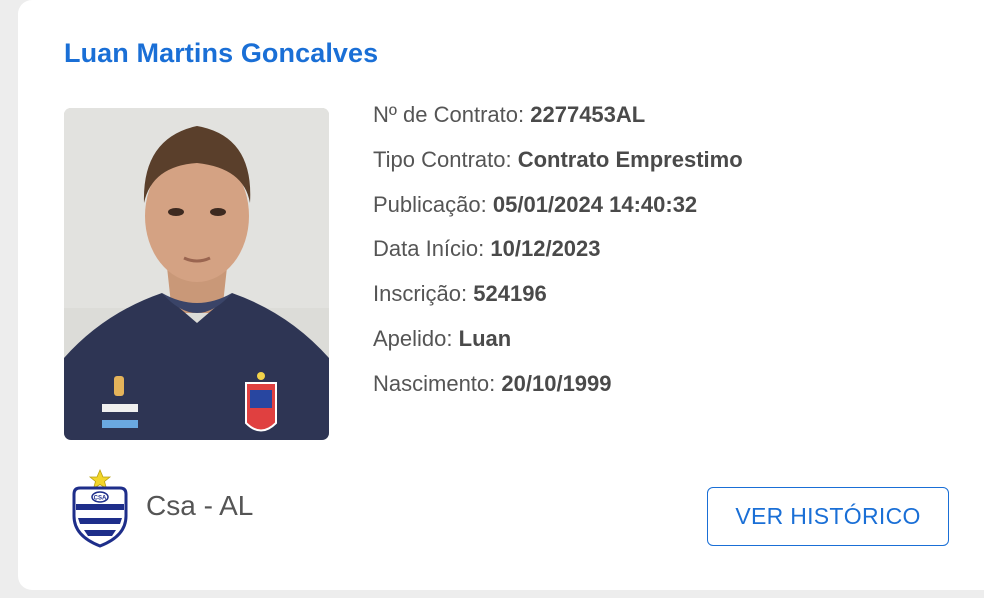 The width and height of the screenshot is (984, 598). What do you see at coordinates (828, 516) in the screenshot?
I see `view-history-button: VER HISTÓRICO` at bounding box center [828, 516].